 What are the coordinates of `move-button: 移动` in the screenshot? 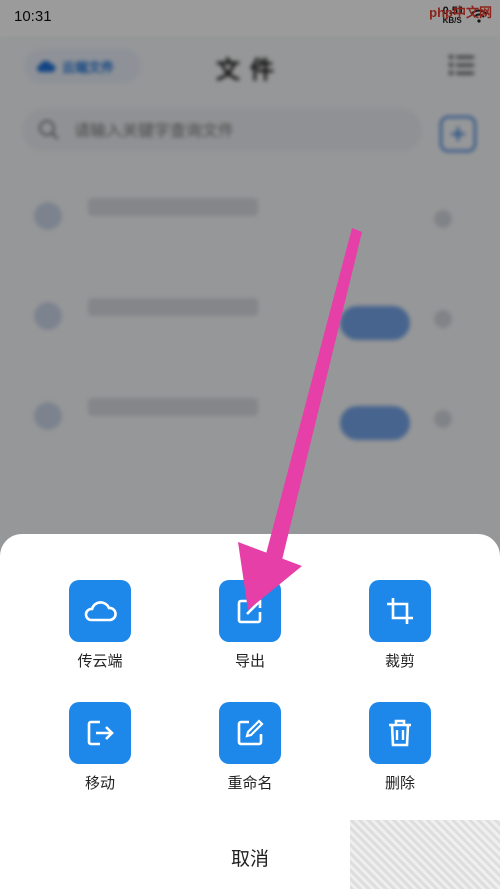 It's located at (100, 754).